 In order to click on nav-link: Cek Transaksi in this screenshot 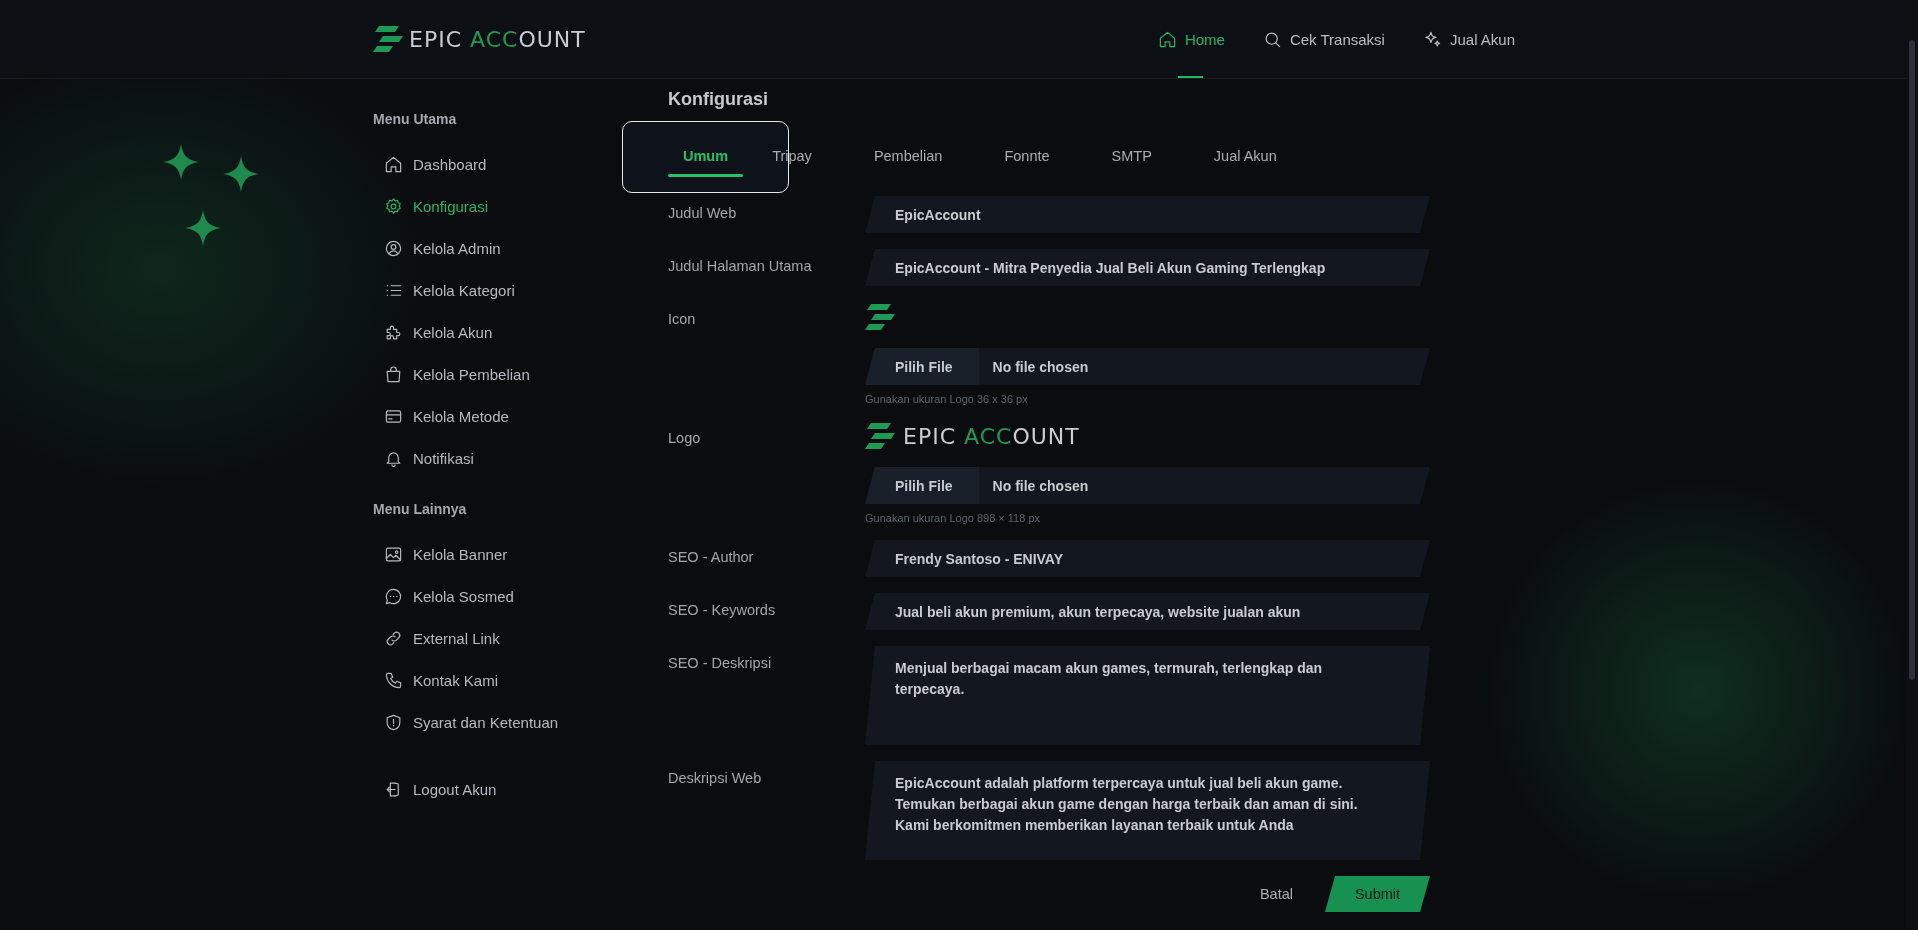, I will do `click(1323, 39)`.